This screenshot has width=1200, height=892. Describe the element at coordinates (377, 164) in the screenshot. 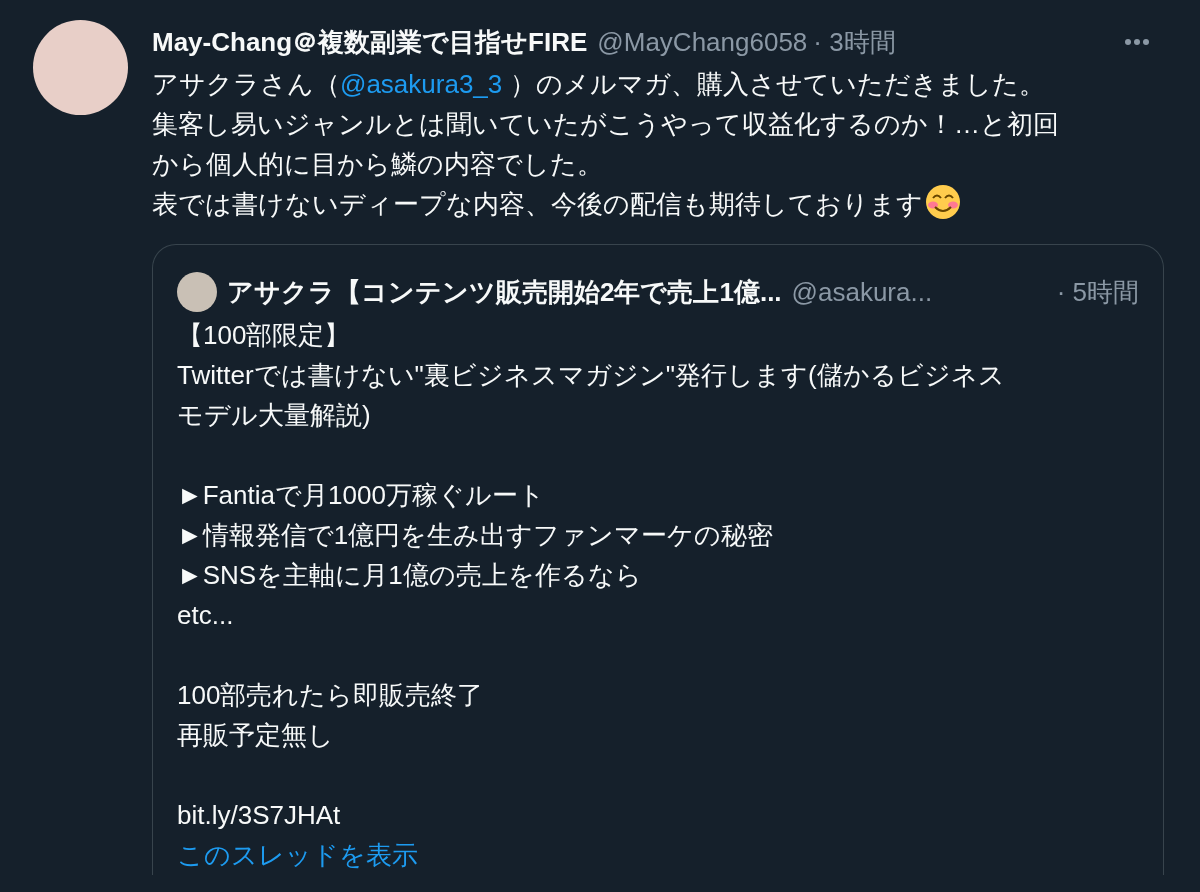

I see `tweet-text: から個人的に目から鱗の内容でした。` at that location.